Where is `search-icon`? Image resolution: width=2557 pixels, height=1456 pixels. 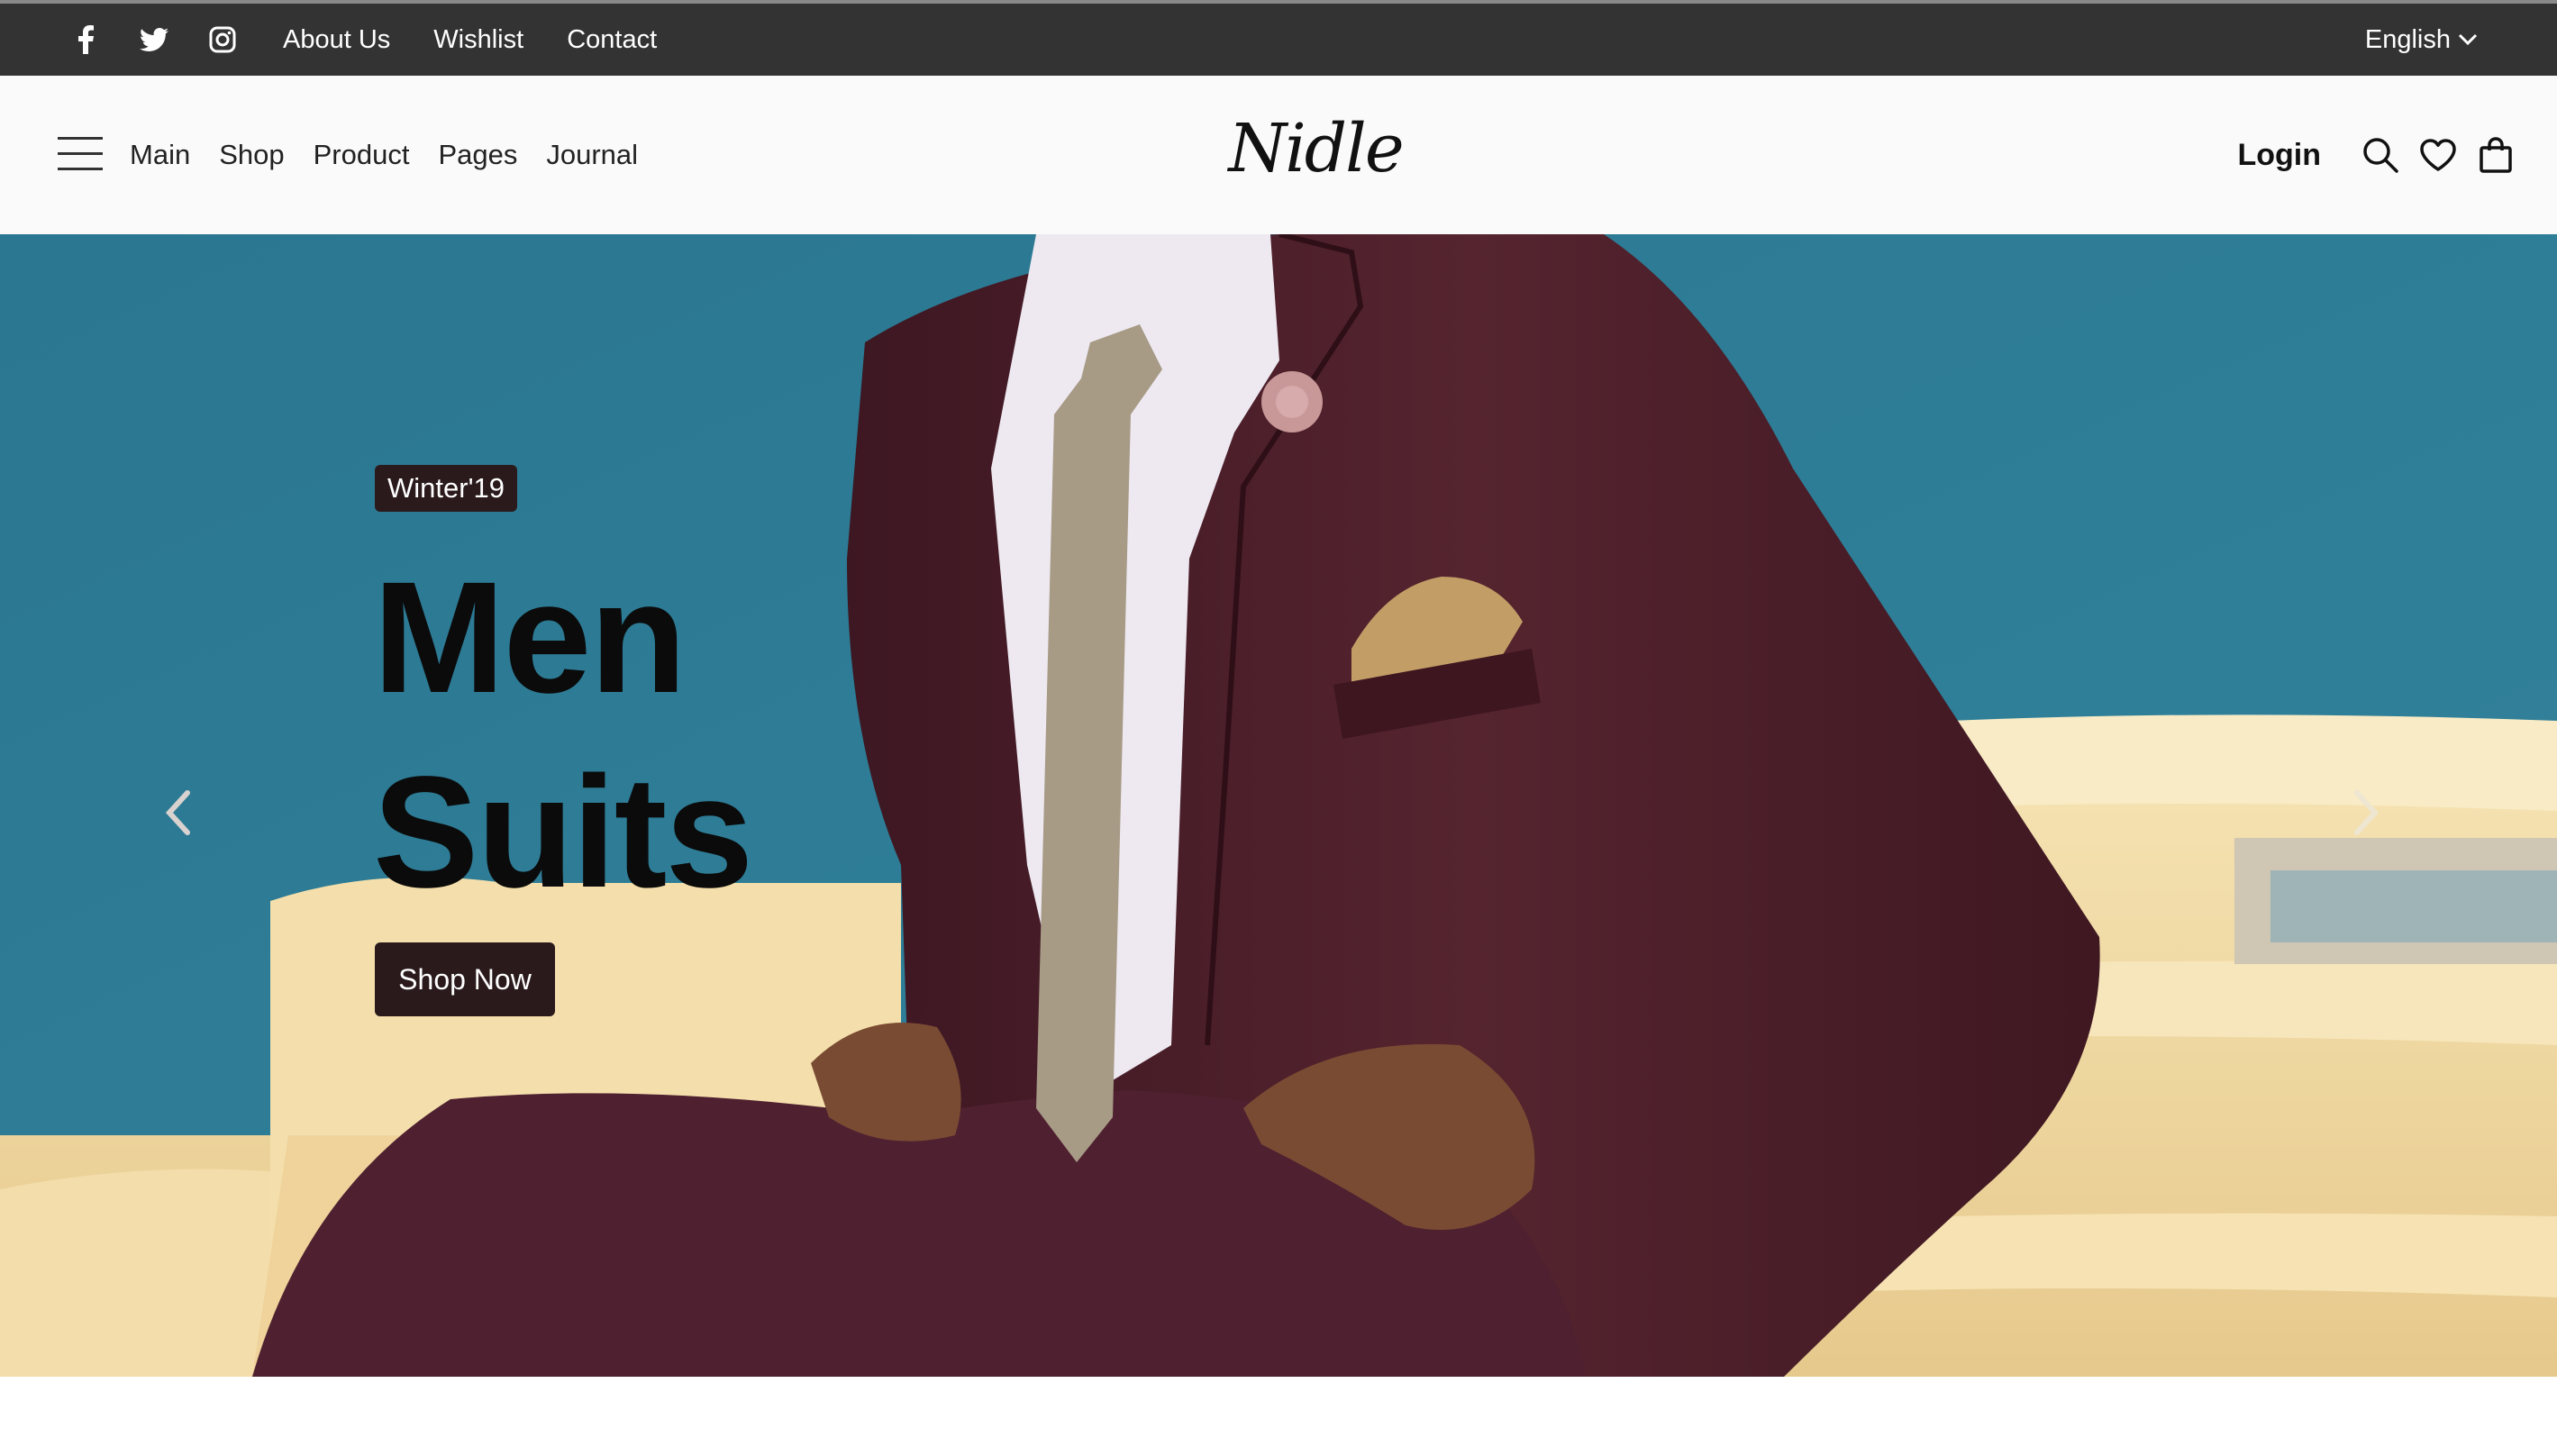
search-icon is located at coordinates (2380, 155).